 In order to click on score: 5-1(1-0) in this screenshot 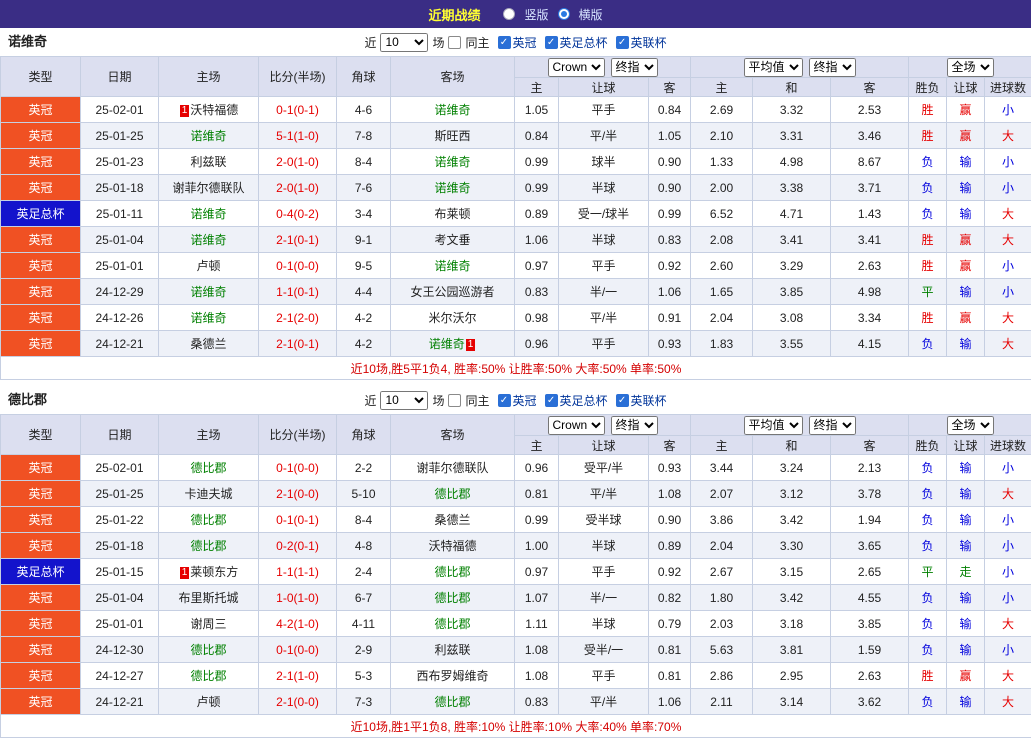, I will do `click(298, 136)`.